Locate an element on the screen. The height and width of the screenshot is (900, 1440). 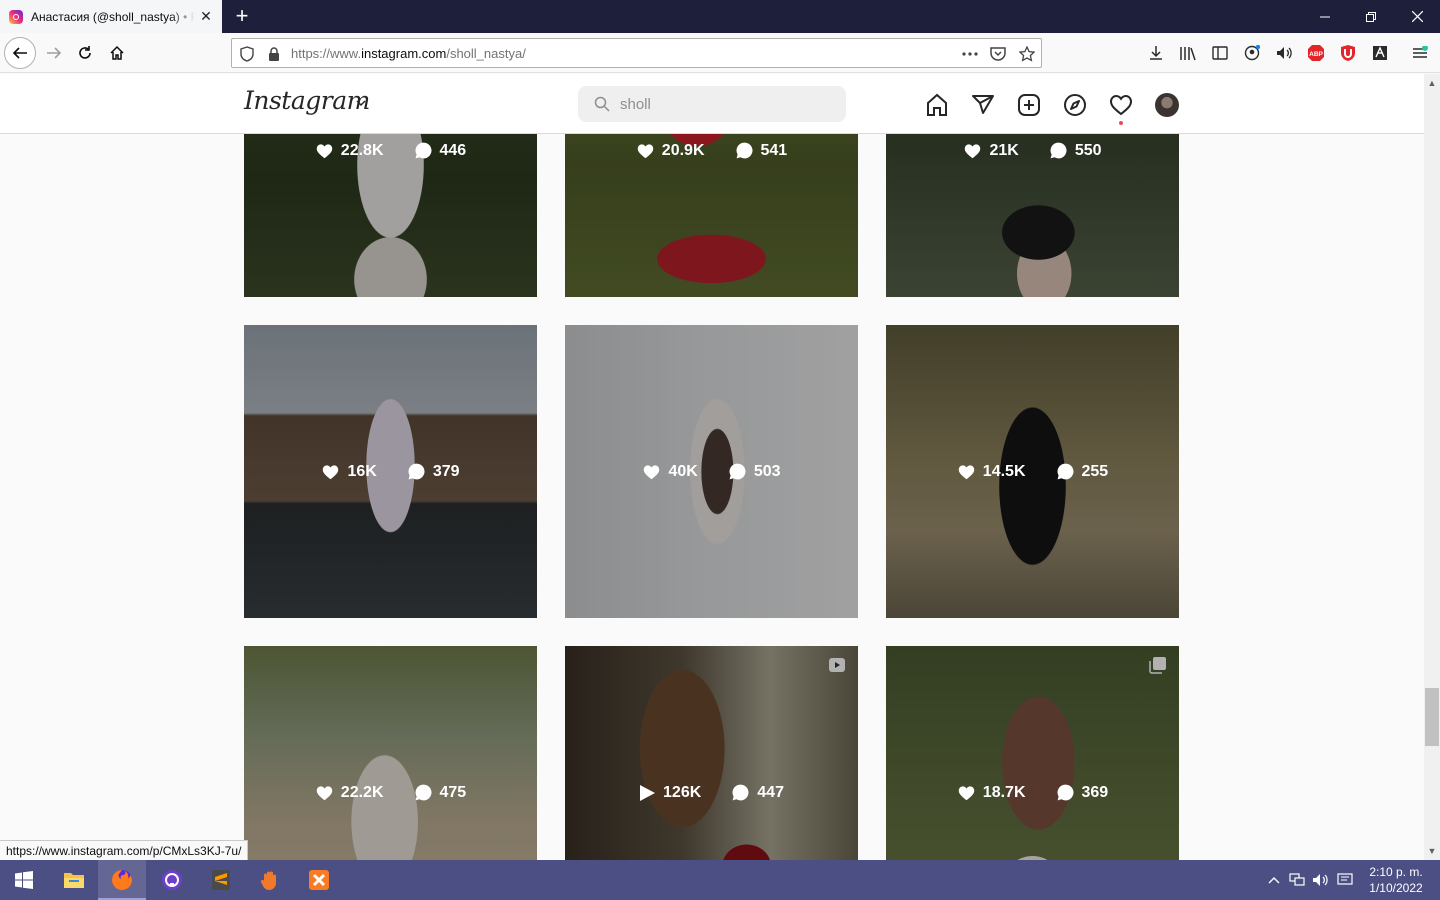
adblock-plus-icon: ABP is located at coordinates (1316, 53).